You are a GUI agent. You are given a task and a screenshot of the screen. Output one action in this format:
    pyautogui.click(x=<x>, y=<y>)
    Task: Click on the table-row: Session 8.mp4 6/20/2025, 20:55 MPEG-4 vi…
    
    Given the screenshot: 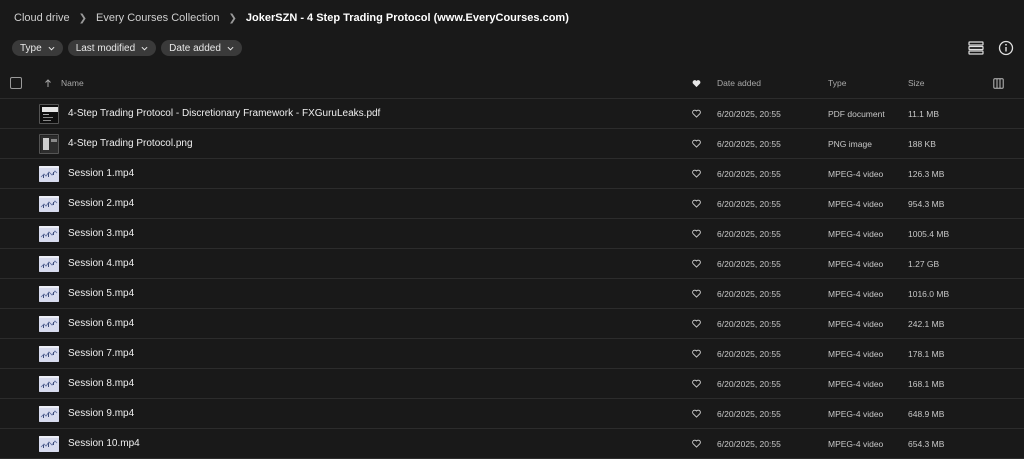 What is the action you would take?
    pyautogui.click(x=512, y=384)
    